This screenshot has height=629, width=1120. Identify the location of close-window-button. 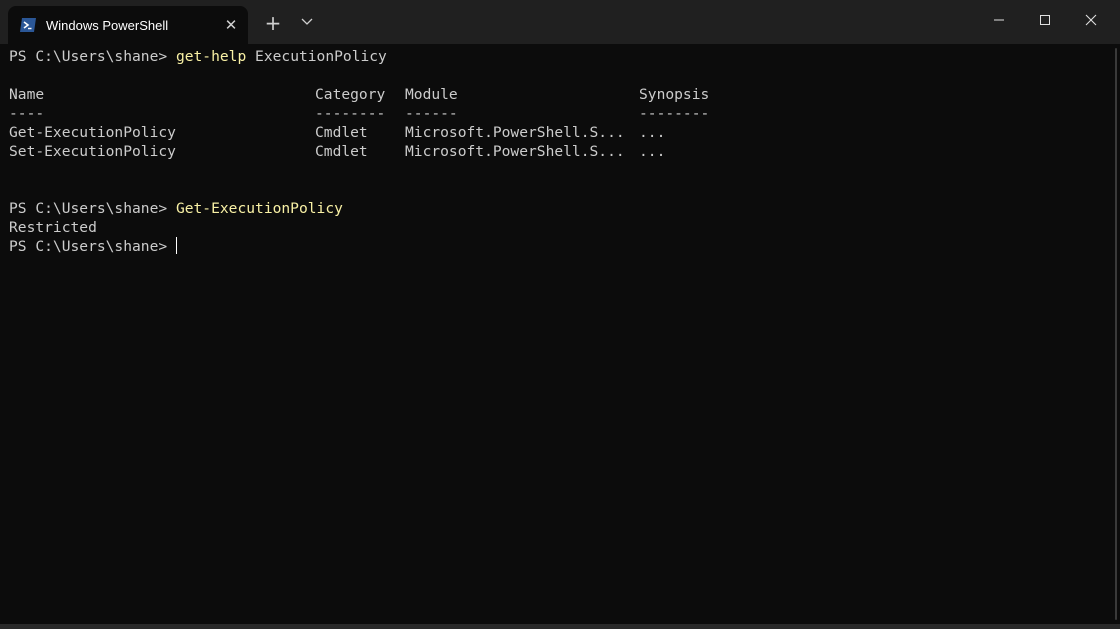
(1091, 22).